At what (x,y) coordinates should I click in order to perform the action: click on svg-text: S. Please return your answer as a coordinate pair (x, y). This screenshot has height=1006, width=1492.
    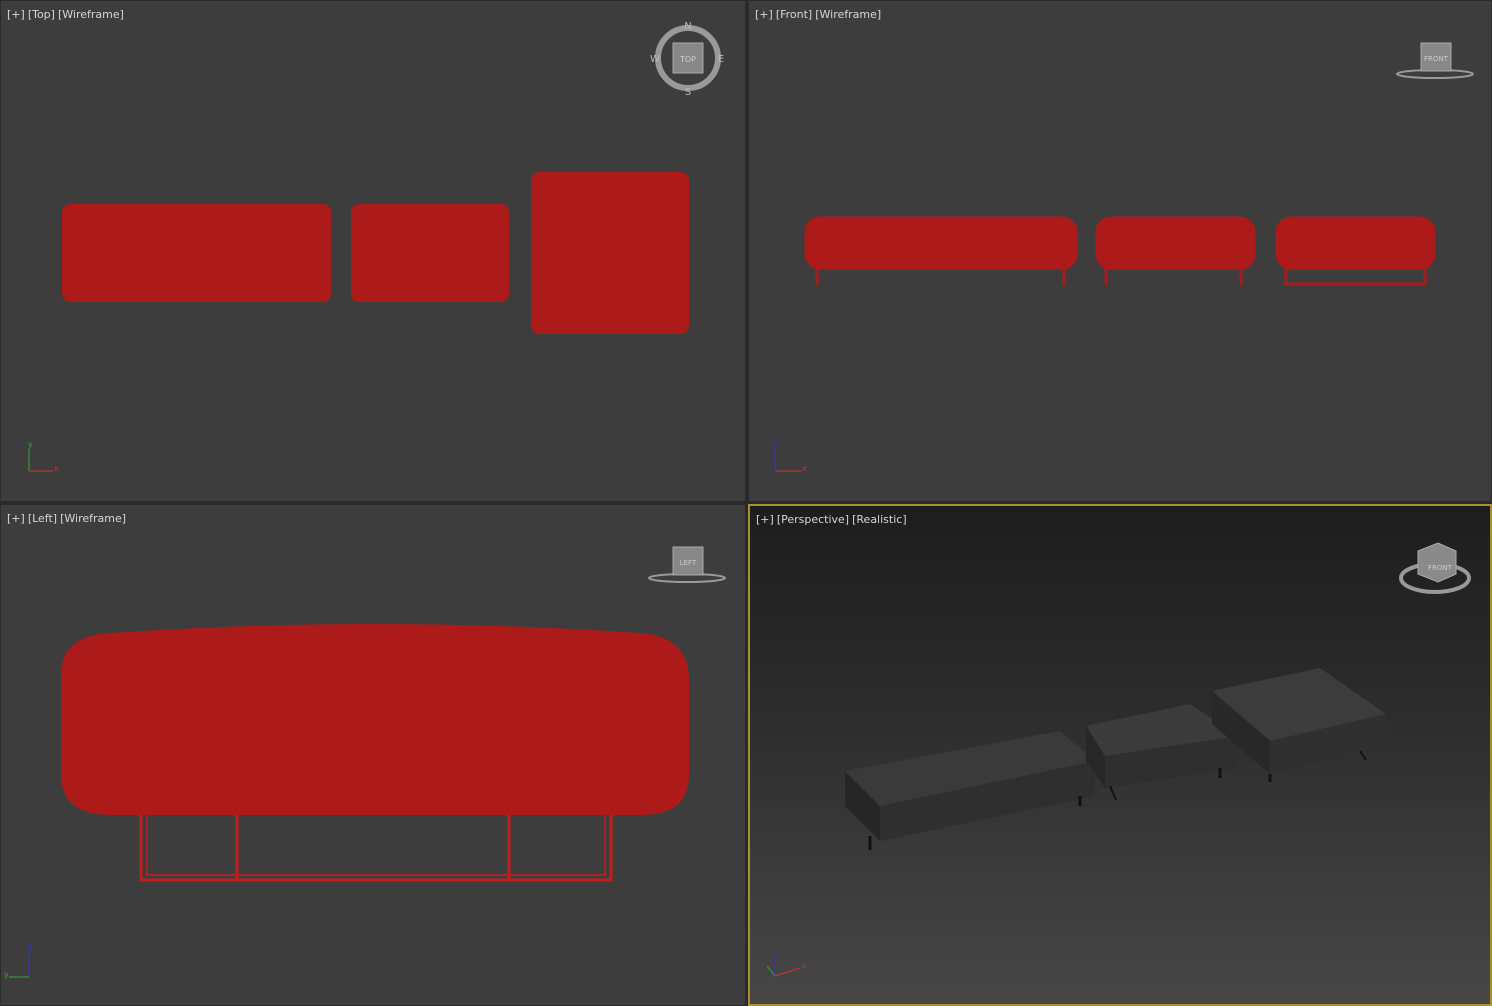
    Looking at the image, I should click on (688, 92).